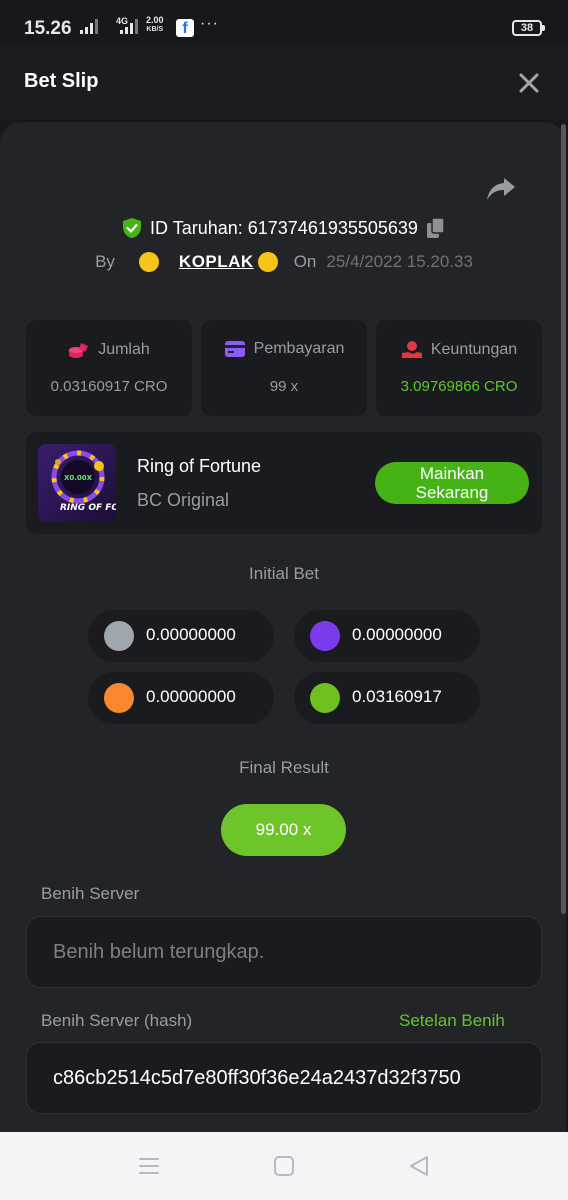  I want to click on game-provider: BC Original, so click(183, 500).